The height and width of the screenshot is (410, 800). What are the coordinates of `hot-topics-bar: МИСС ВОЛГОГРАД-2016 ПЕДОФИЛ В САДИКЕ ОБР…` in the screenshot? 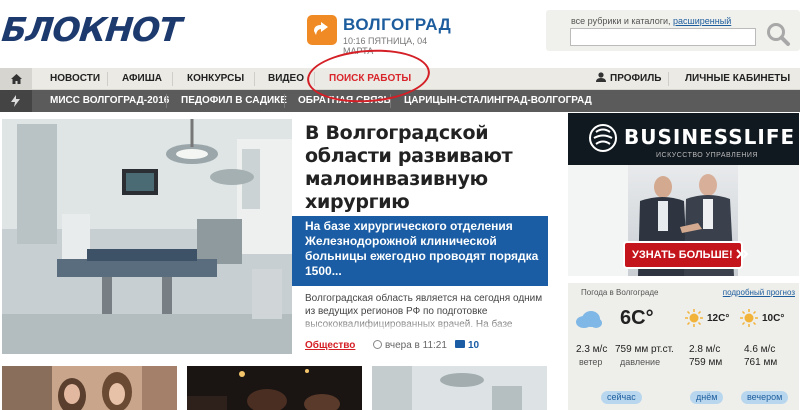 It's located at (400, 101).